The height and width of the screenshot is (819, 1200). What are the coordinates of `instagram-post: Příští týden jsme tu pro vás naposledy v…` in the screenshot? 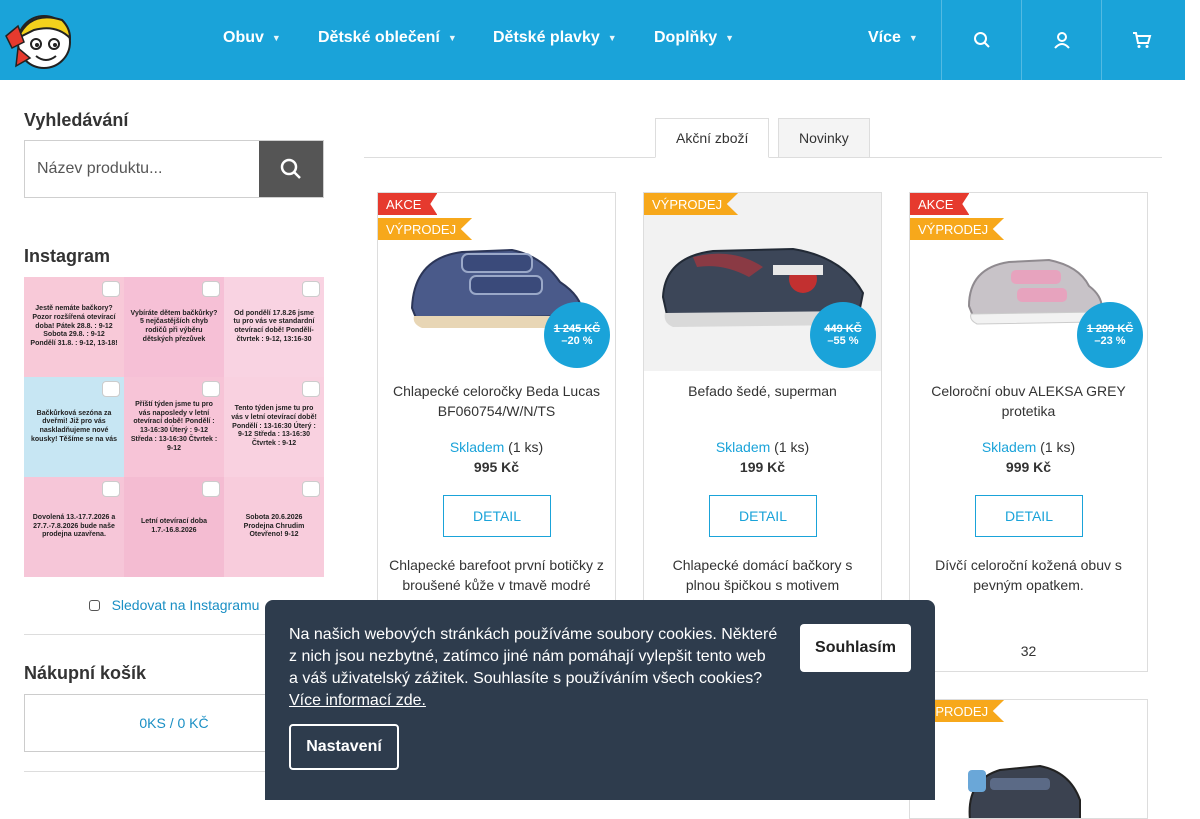 It's located at (174, 427).